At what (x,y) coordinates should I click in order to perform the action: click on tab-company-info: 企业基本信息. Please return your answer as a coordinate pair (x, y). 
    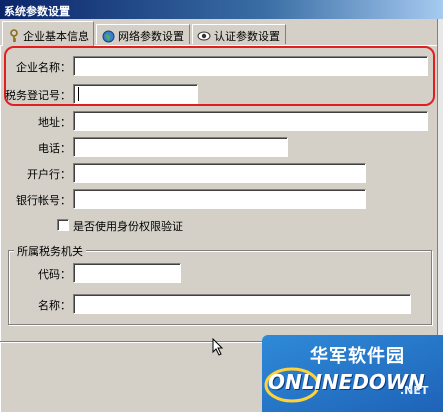
    Looking at the image, I should click on (48, 33).